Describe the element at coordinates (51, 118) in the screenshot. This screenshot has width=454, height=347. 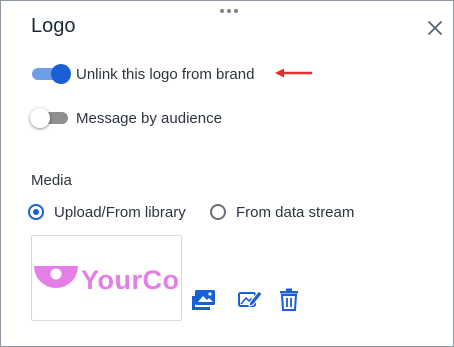
I see `message-audience-toggle` at that location.